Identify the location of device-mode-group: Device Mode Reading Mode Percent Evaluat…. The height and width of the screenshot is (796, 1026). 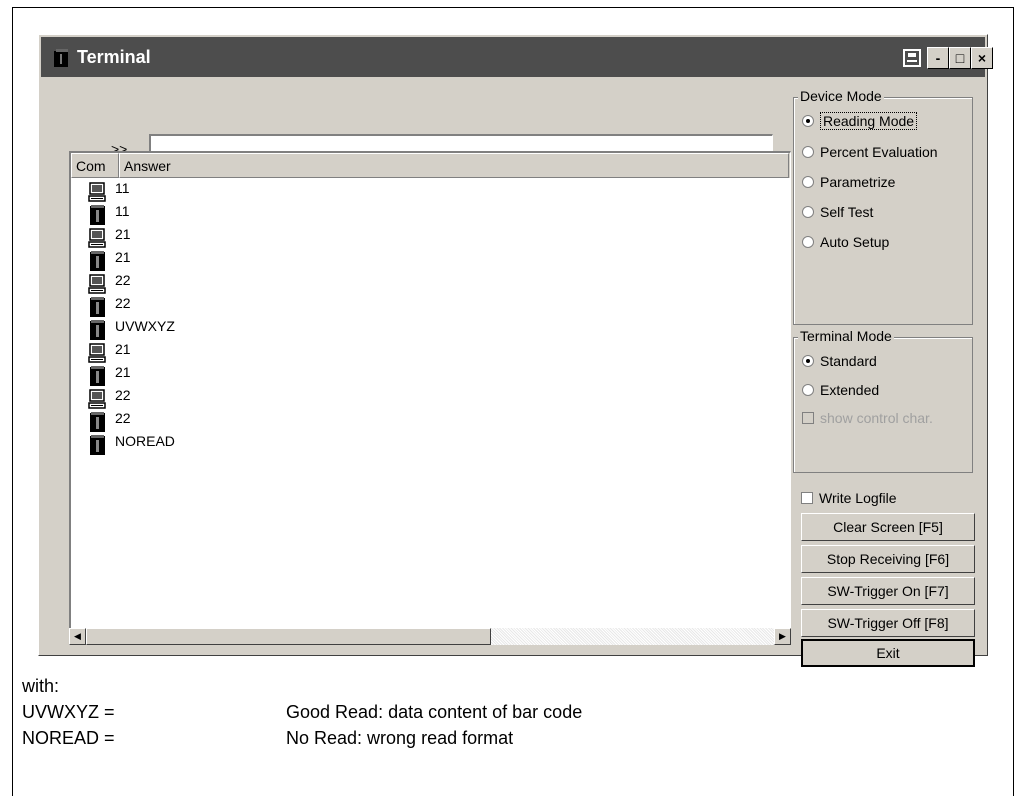
(883, 206).